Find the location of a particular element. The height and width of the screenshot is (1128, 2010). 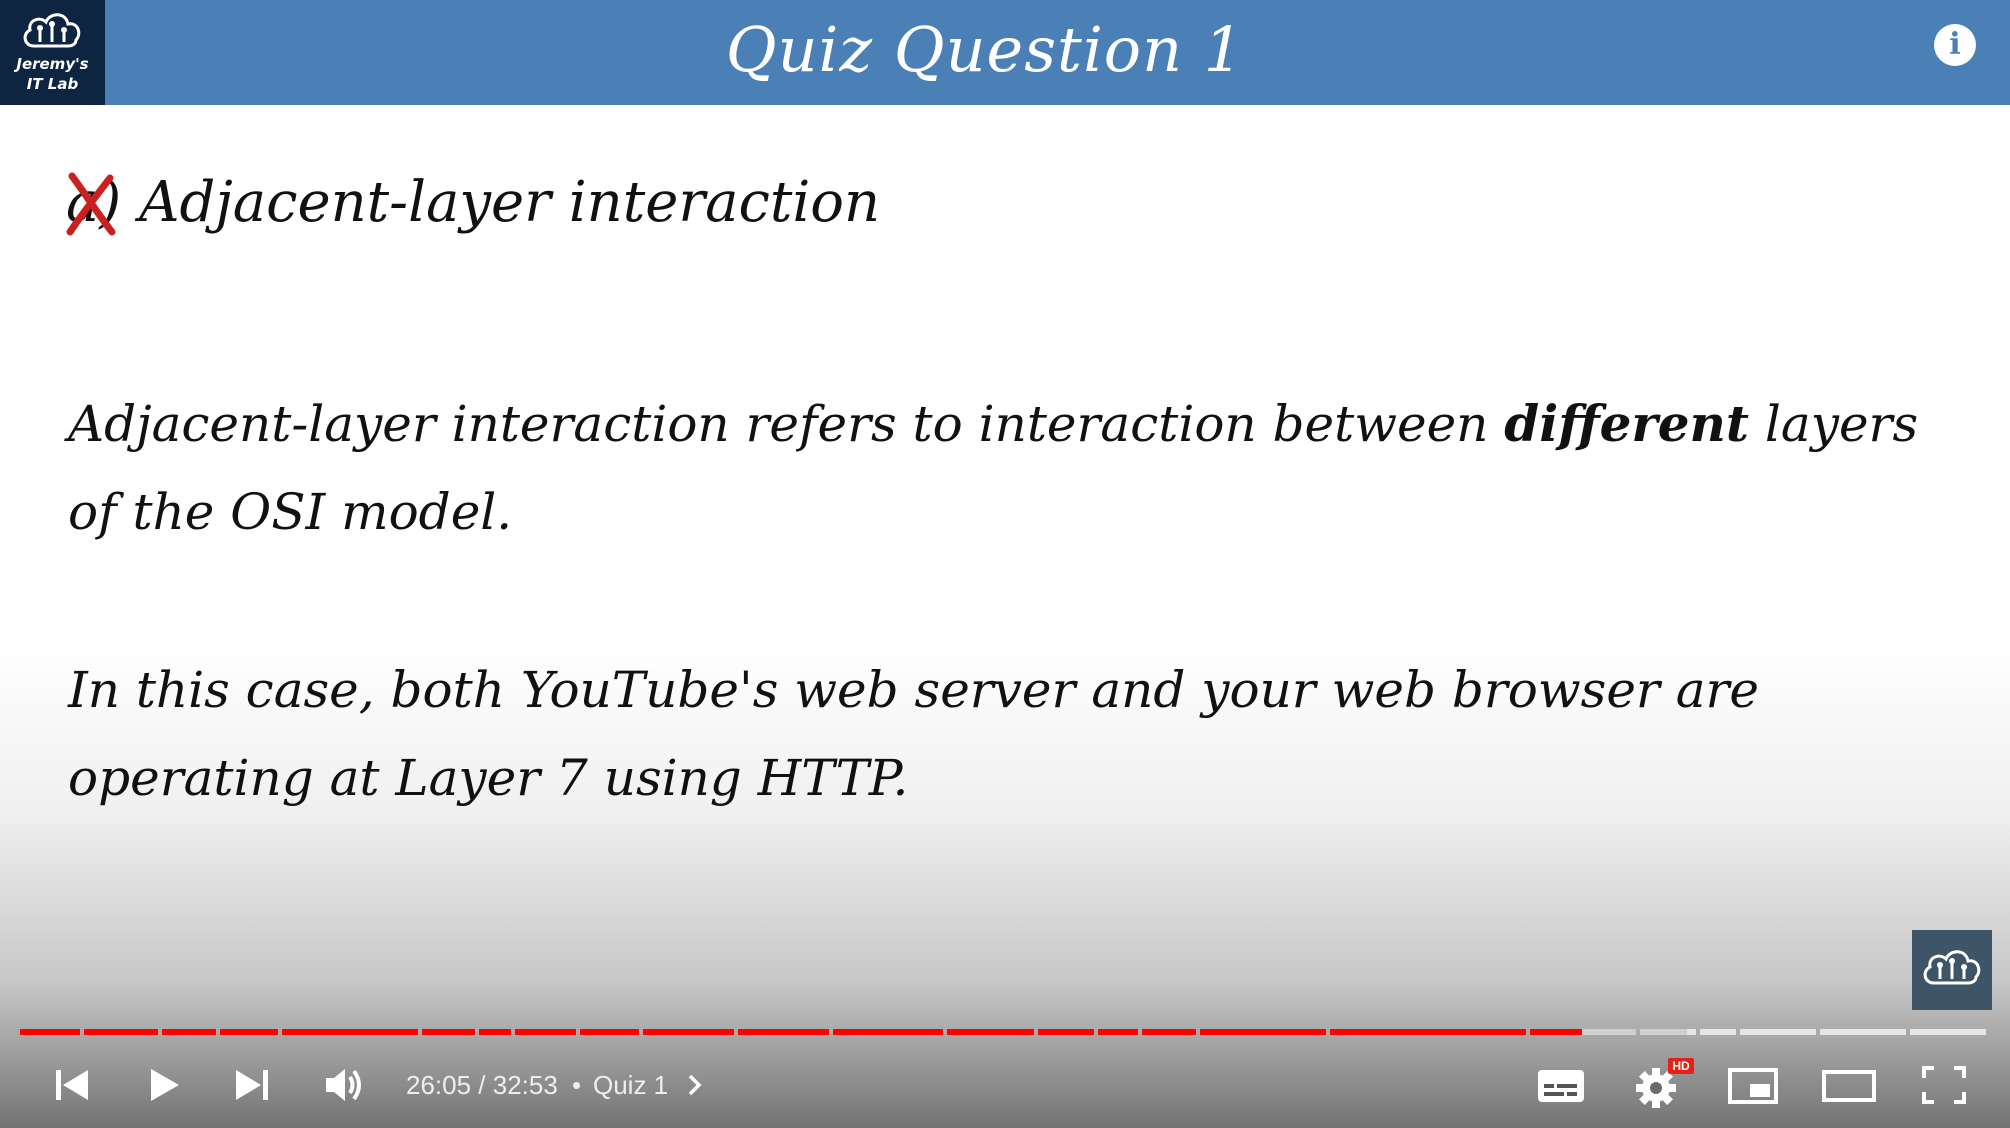

chapter-button: Quiz 1 is located at coordinates (650, 1085).